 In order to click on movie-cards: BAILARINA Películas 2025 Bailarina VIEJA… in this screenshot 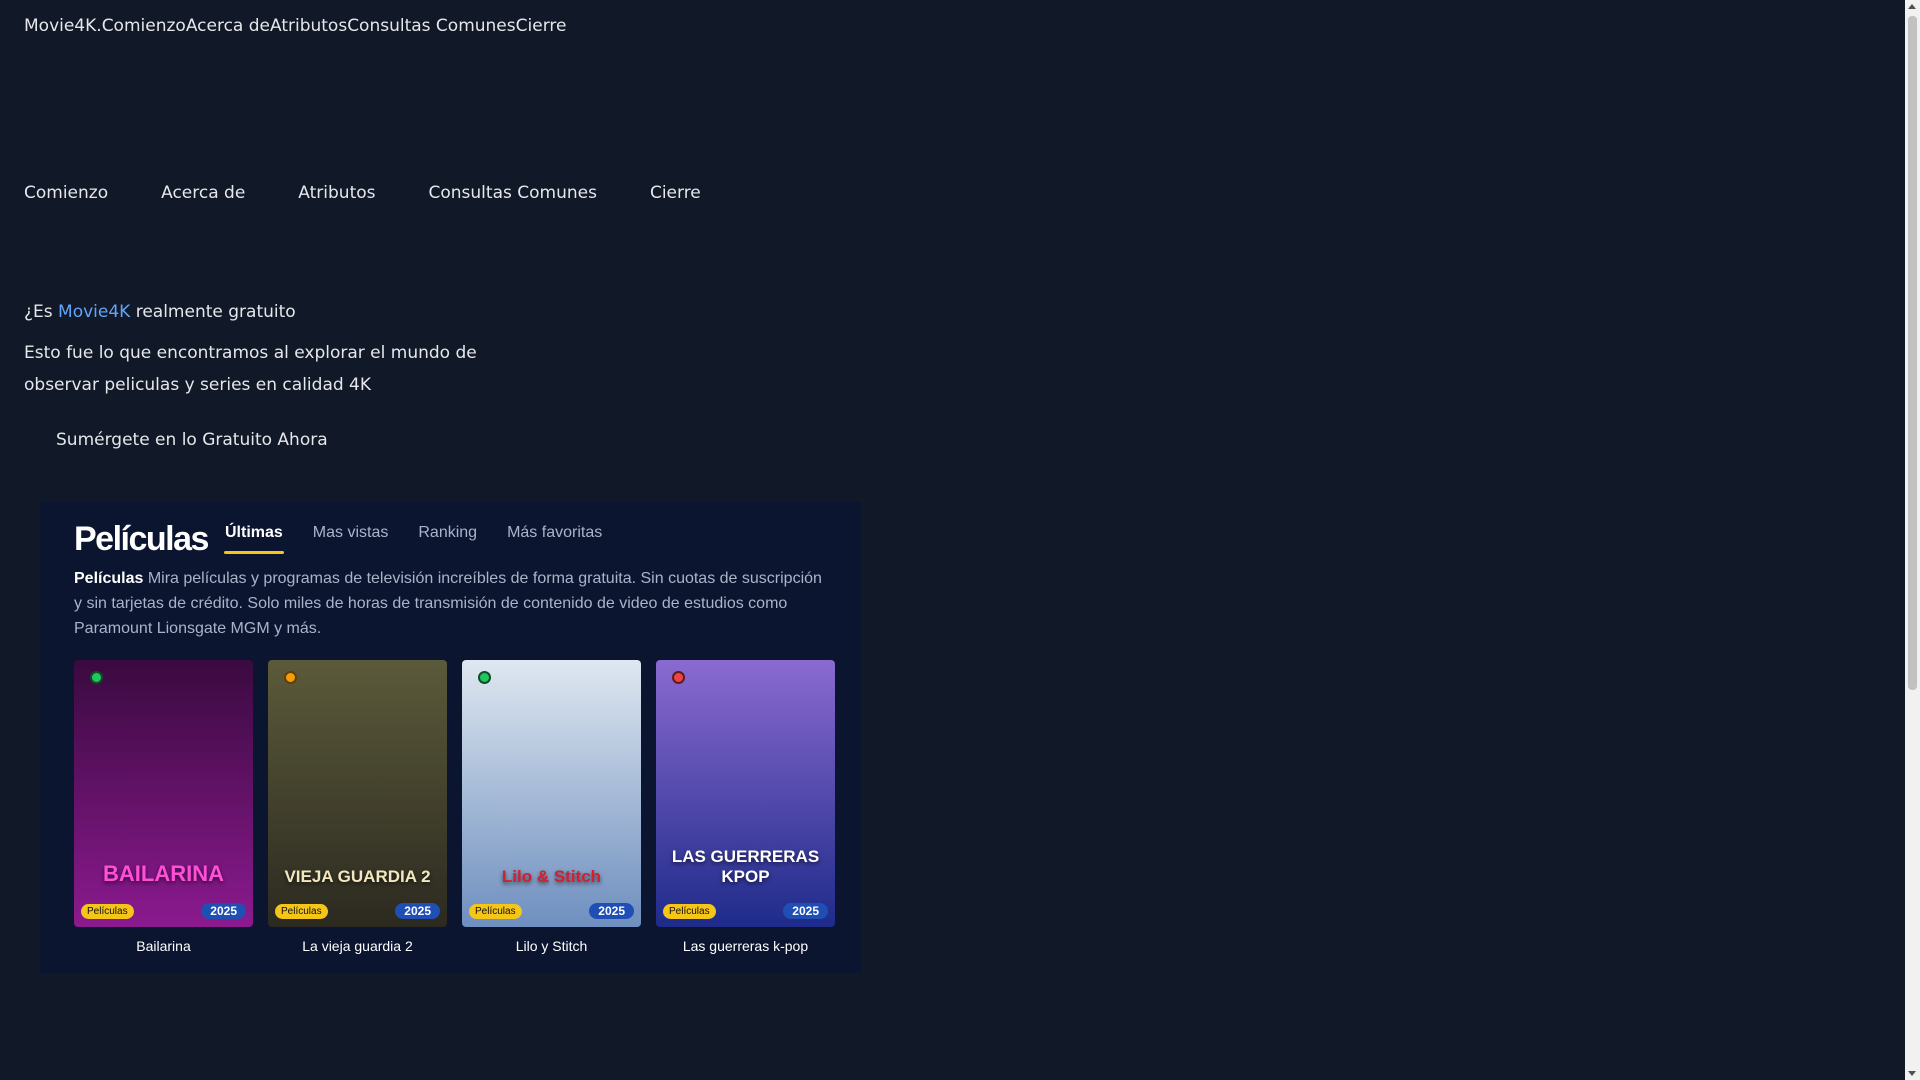, I will do `click(454, 807)`.